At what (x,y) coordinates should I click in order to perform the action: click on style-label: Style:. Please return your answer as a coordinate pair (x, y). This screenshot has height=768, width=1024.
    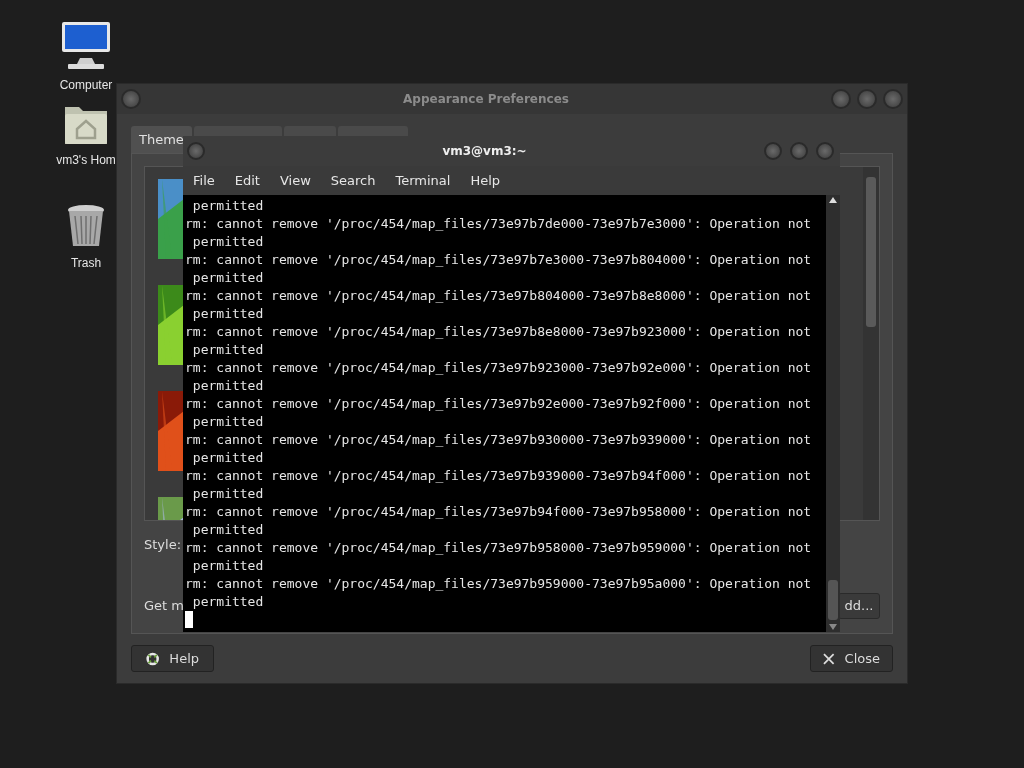
    Looking at the image, I should click on (163, 545).